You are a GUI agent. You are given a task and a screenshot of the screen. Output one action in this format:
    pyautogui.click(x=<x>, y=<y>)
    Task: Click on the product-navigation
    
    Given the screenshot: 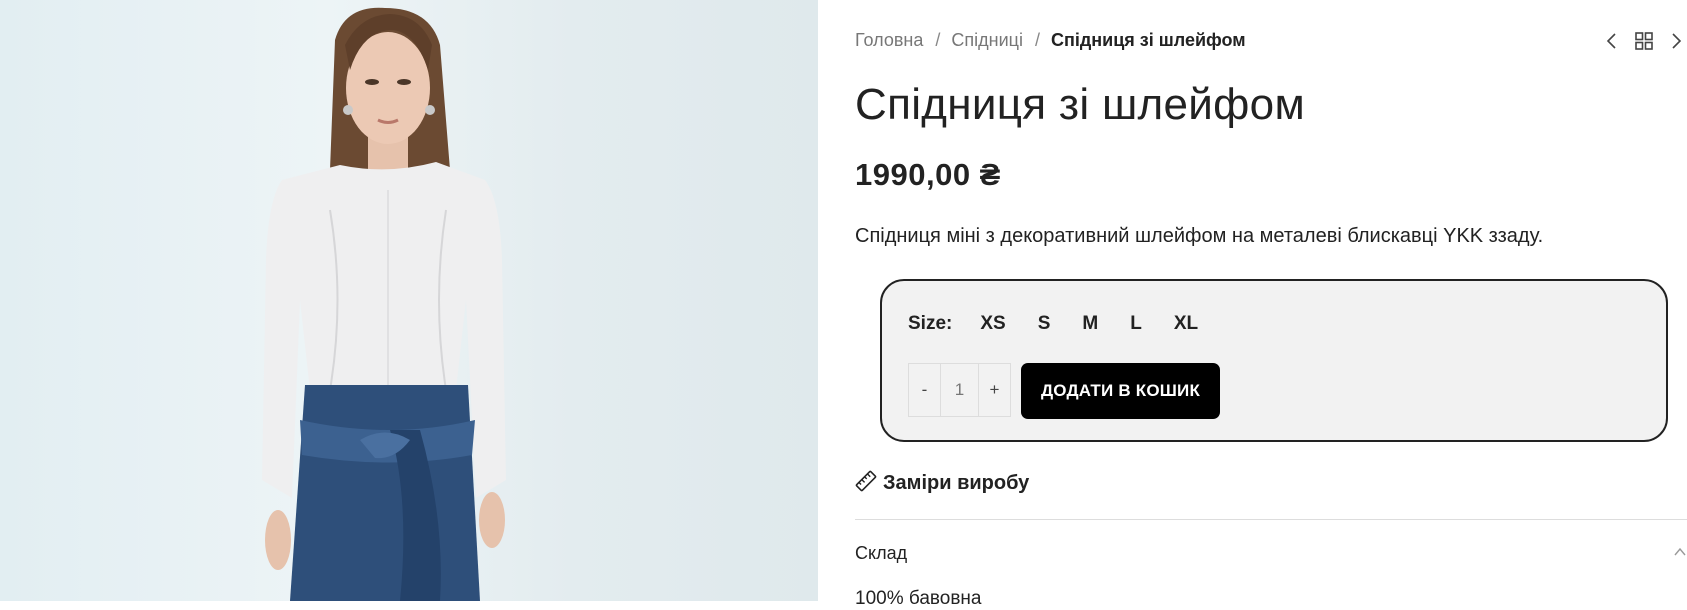 What is the action you would take?
    pyautogui.click(x=1644, y=41)
    